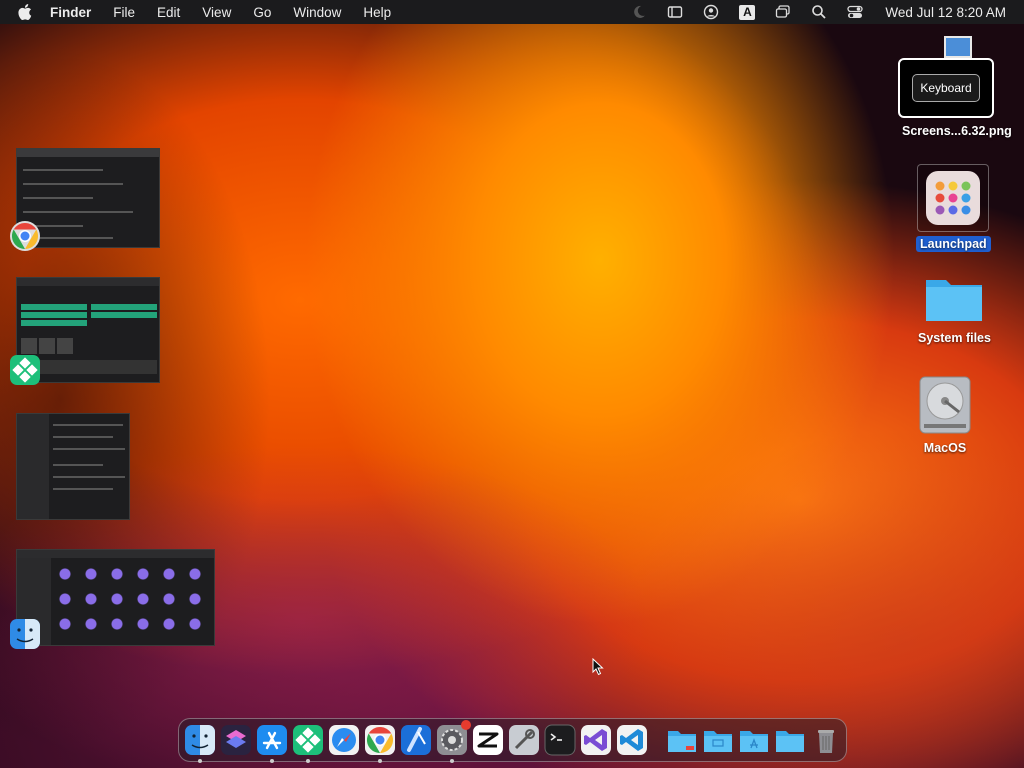 The height and width of the screenshot is (768, 1024). What do you see at coordinates (272, 740) in the screenshot?
I see `app-store-icon` at bounding box center [272, 740].